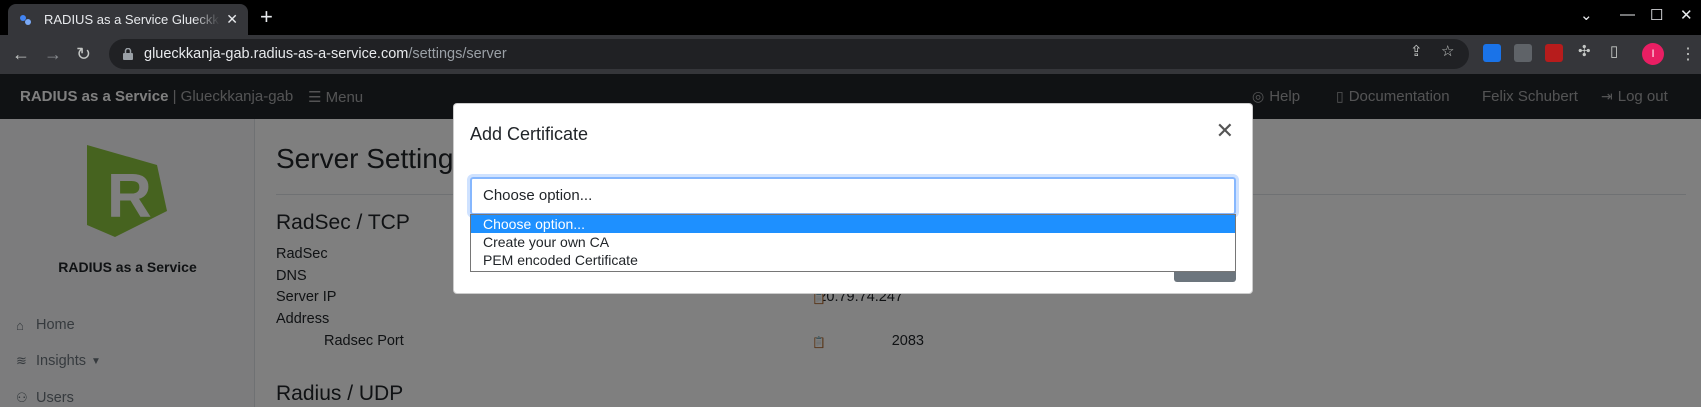 The width and height of the screenshot is (1701, 407). Describe the element at coordinates (266, 17) in the screenshot. I see `new-tab-button: +` at that location.